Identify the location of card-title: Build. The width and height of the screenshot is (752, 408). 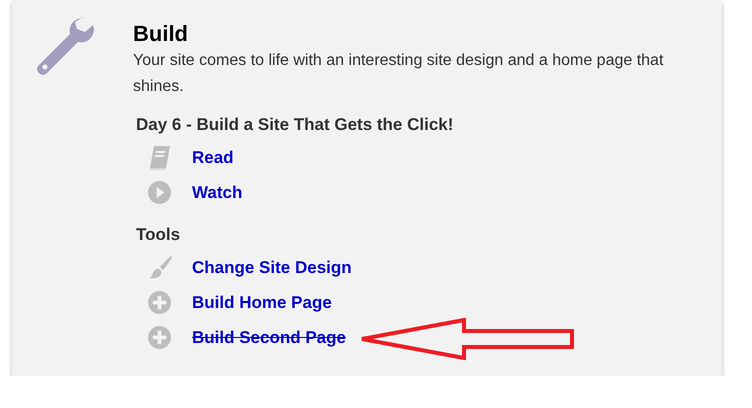
(161, 34).